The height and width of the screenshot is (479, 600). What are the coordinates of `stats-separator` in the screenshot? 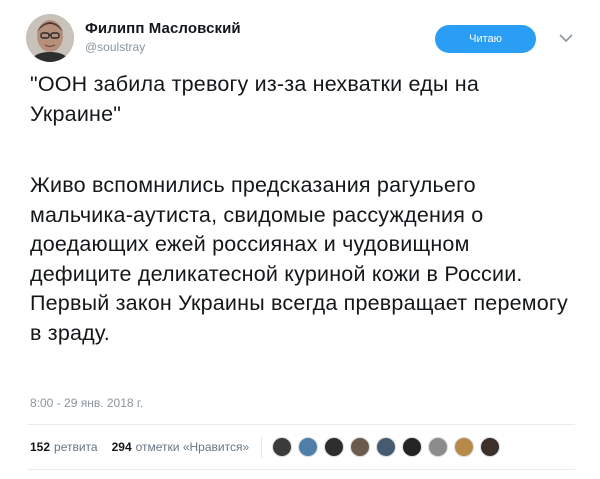 It's located at (262, 447).